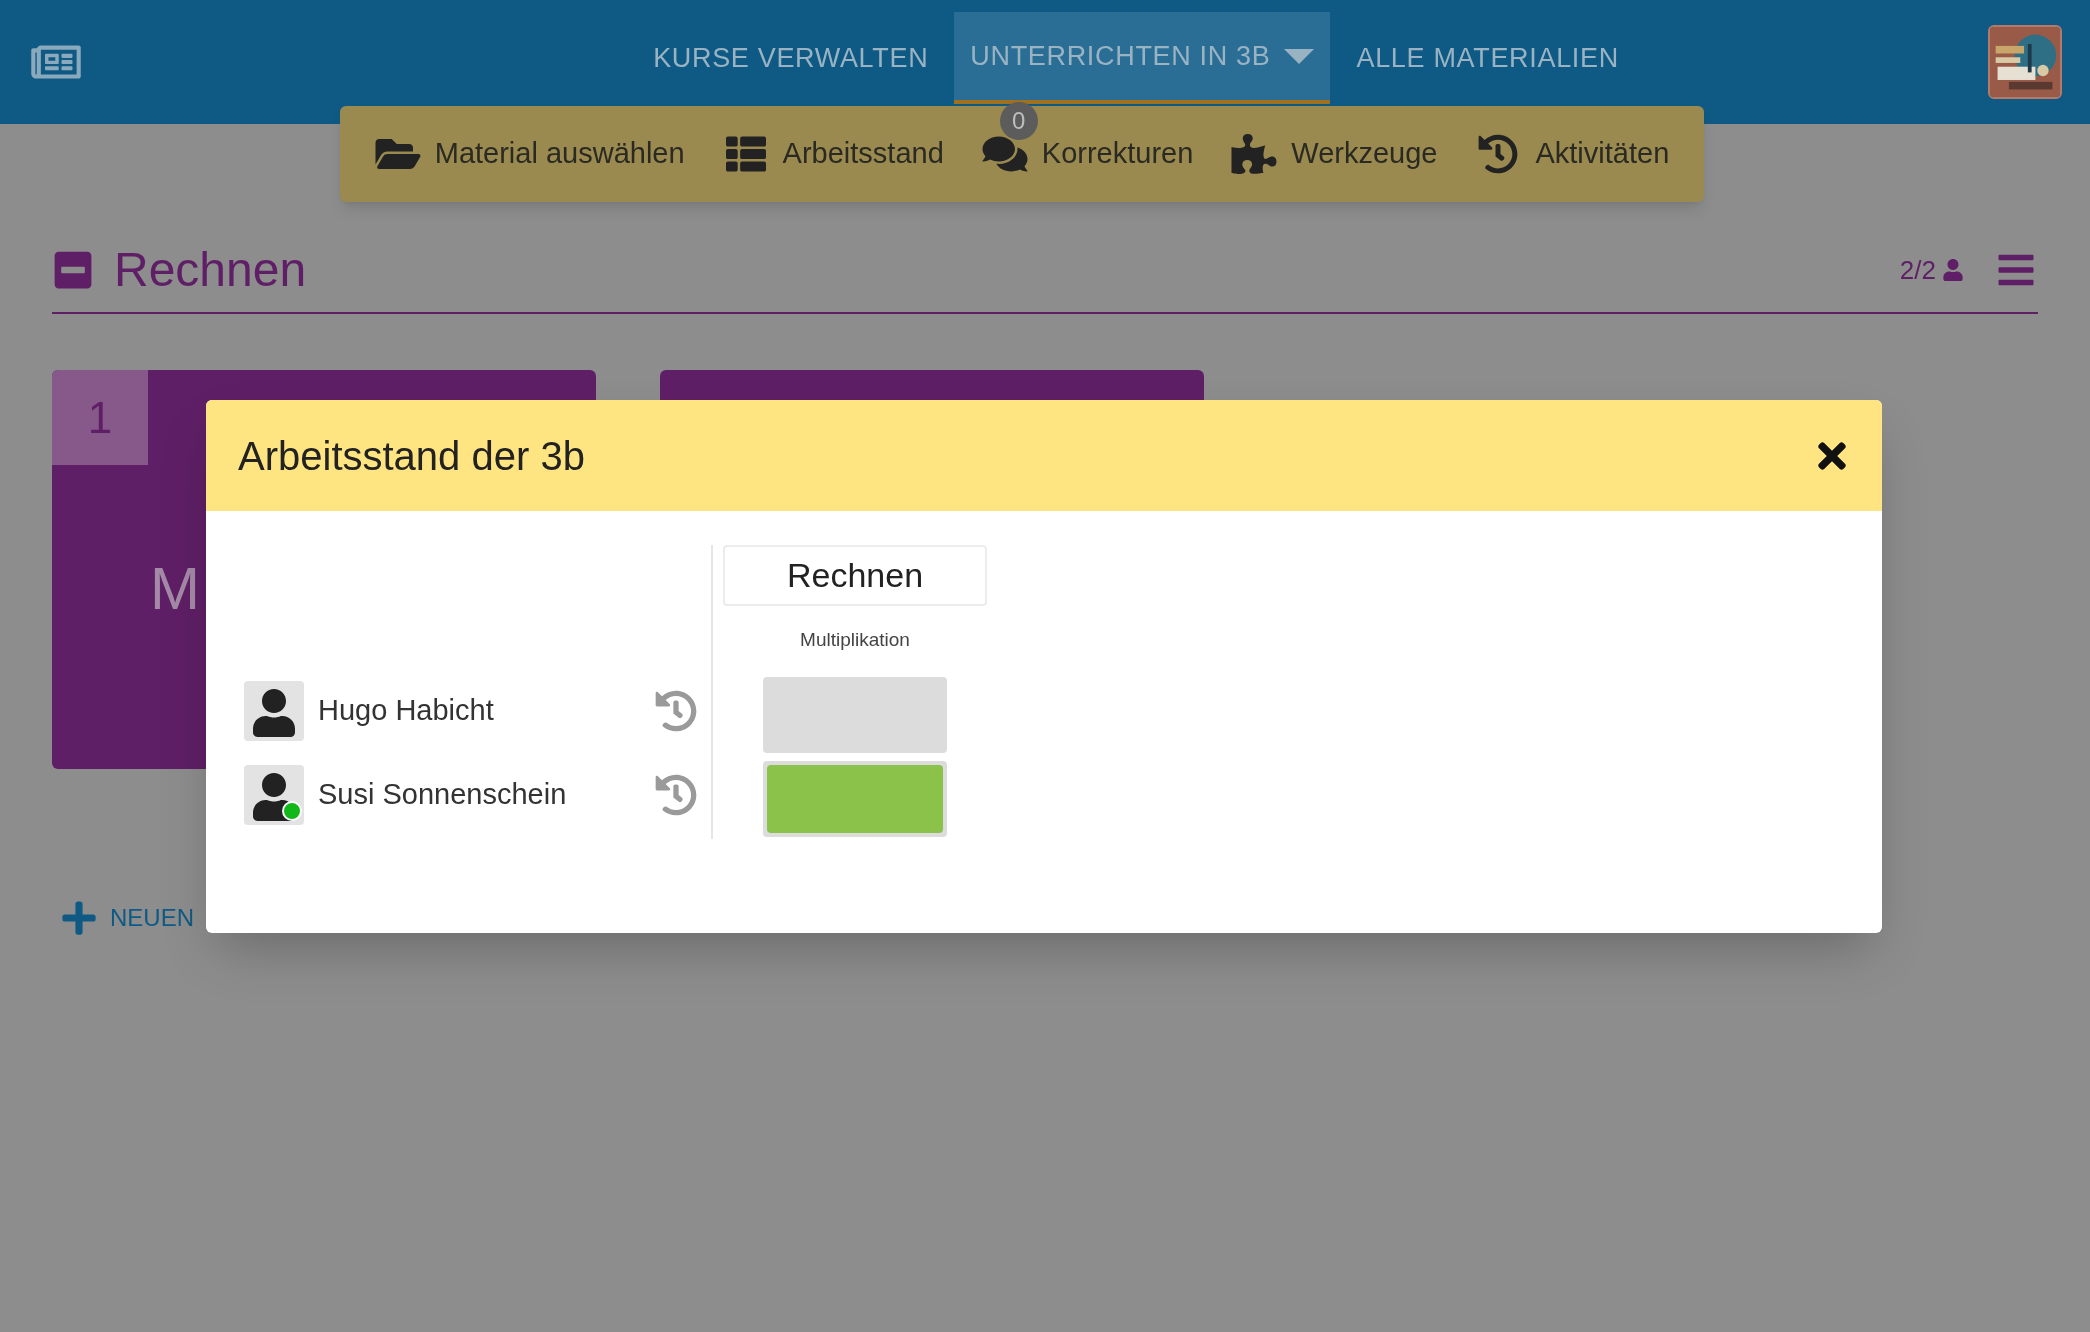 The height and width of the screenshot is (1332, 2090). What do you see at coordinates (855, 640) in the screenshot?
I see `column-subtitle: Multiplikation` at bounding box center [855, 640].